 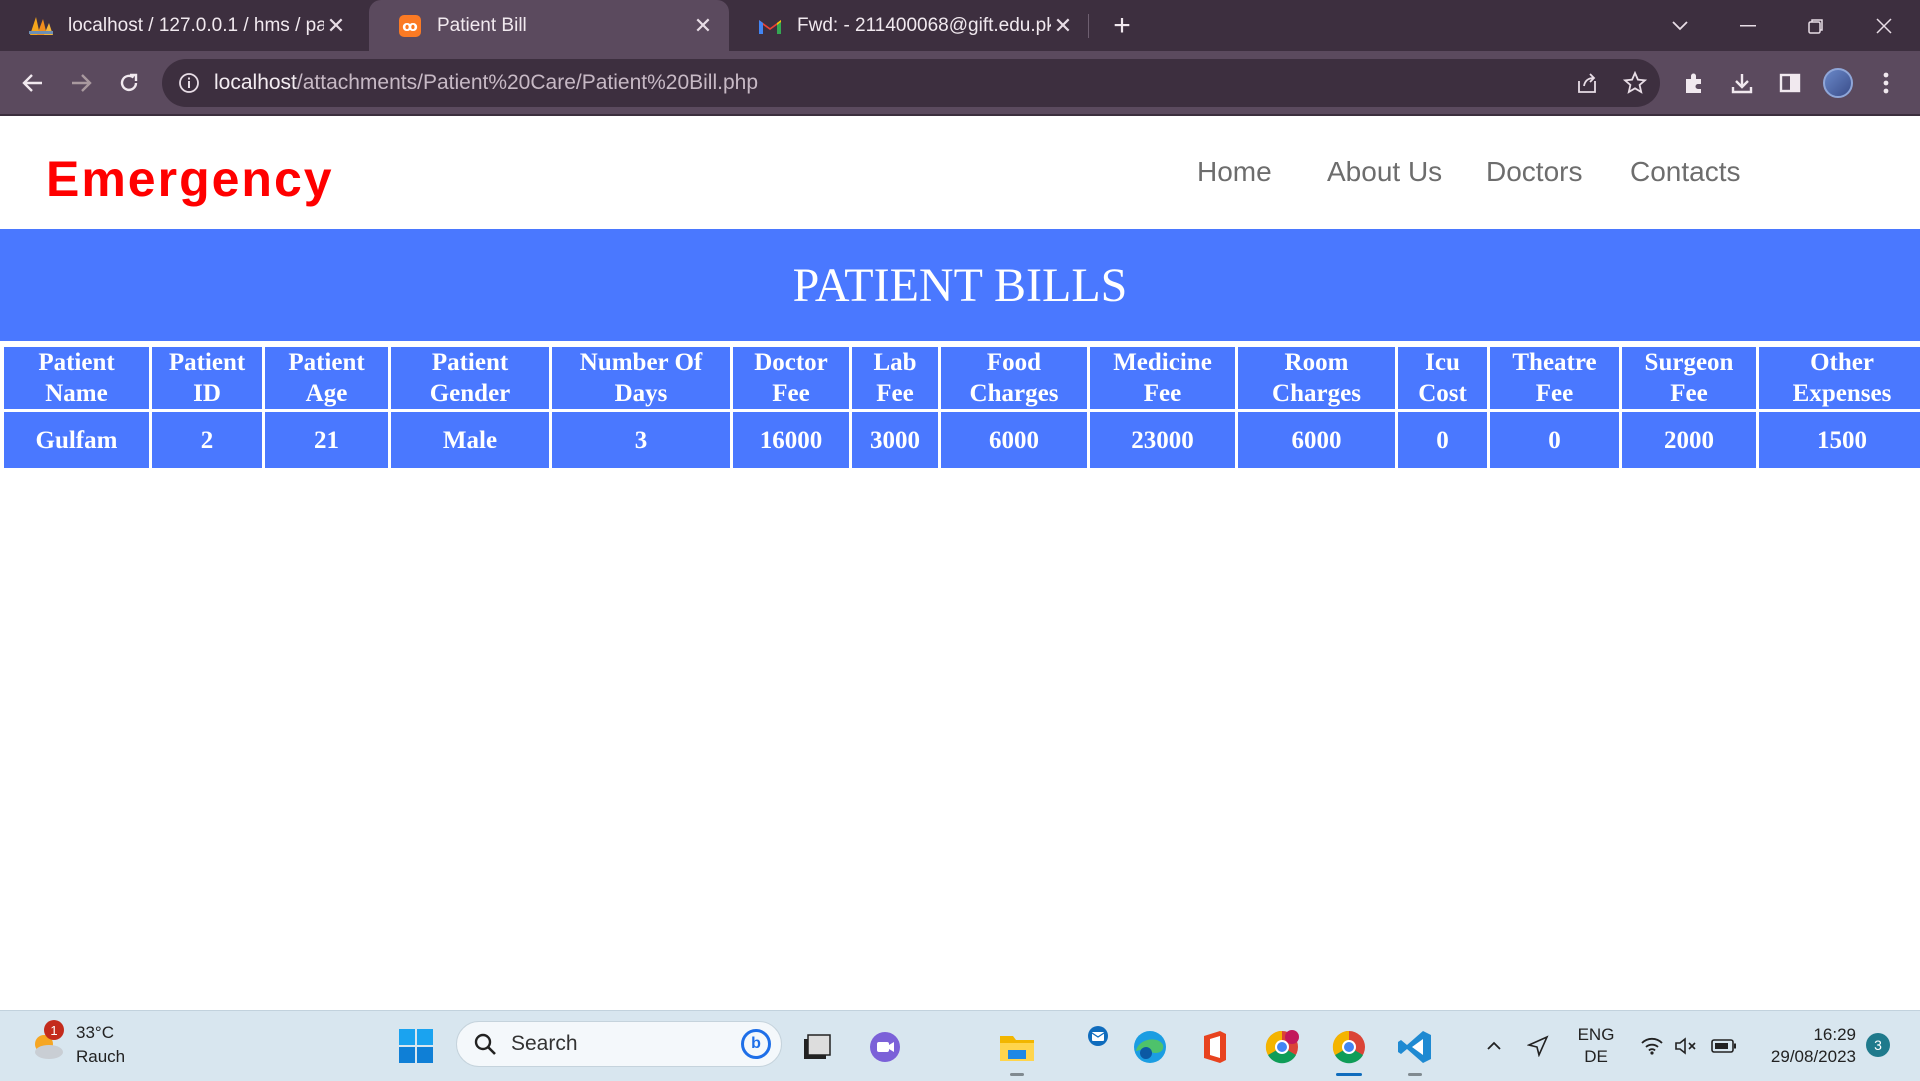 What do you see at coordinates (1384, 172) in the screenshot?
I see `nav-about-us: About Us` at bounding box center [1384, 172].